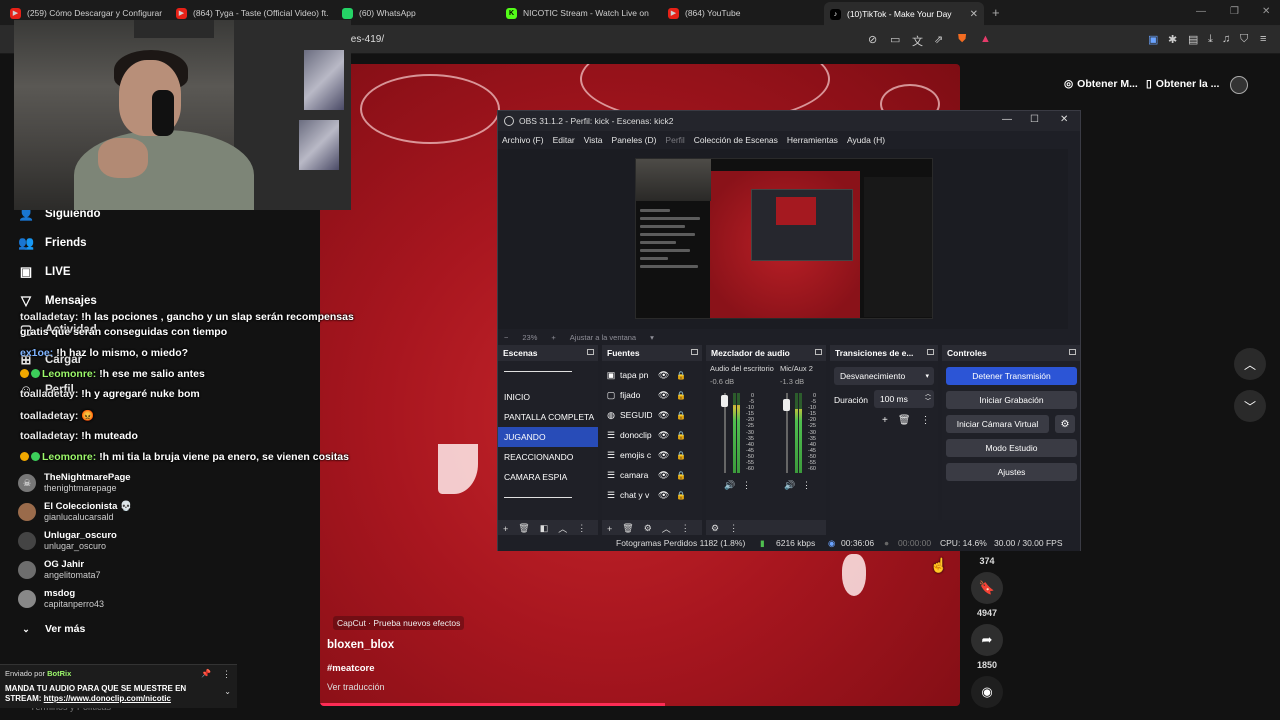 This screenshot has width=1280, height=720. What do you see at coordinates (1193, 39) in the screenshot?
I see `sidebar-icon: ▤` at bounding box center [1193, 39].